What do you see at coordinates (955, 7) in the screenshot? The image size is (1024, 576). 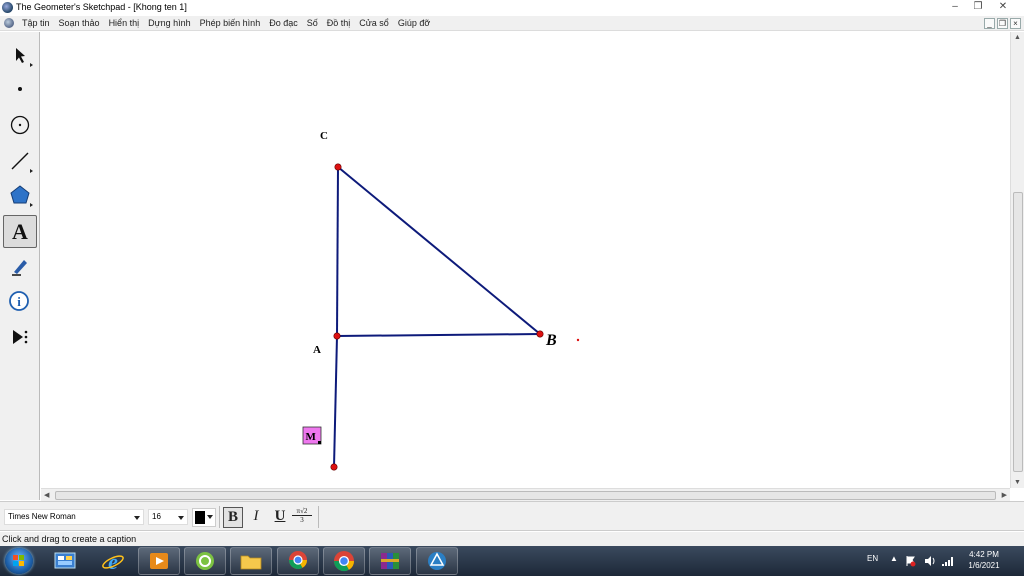 I see `minimize-button: –` at bounding box center [955, 7].